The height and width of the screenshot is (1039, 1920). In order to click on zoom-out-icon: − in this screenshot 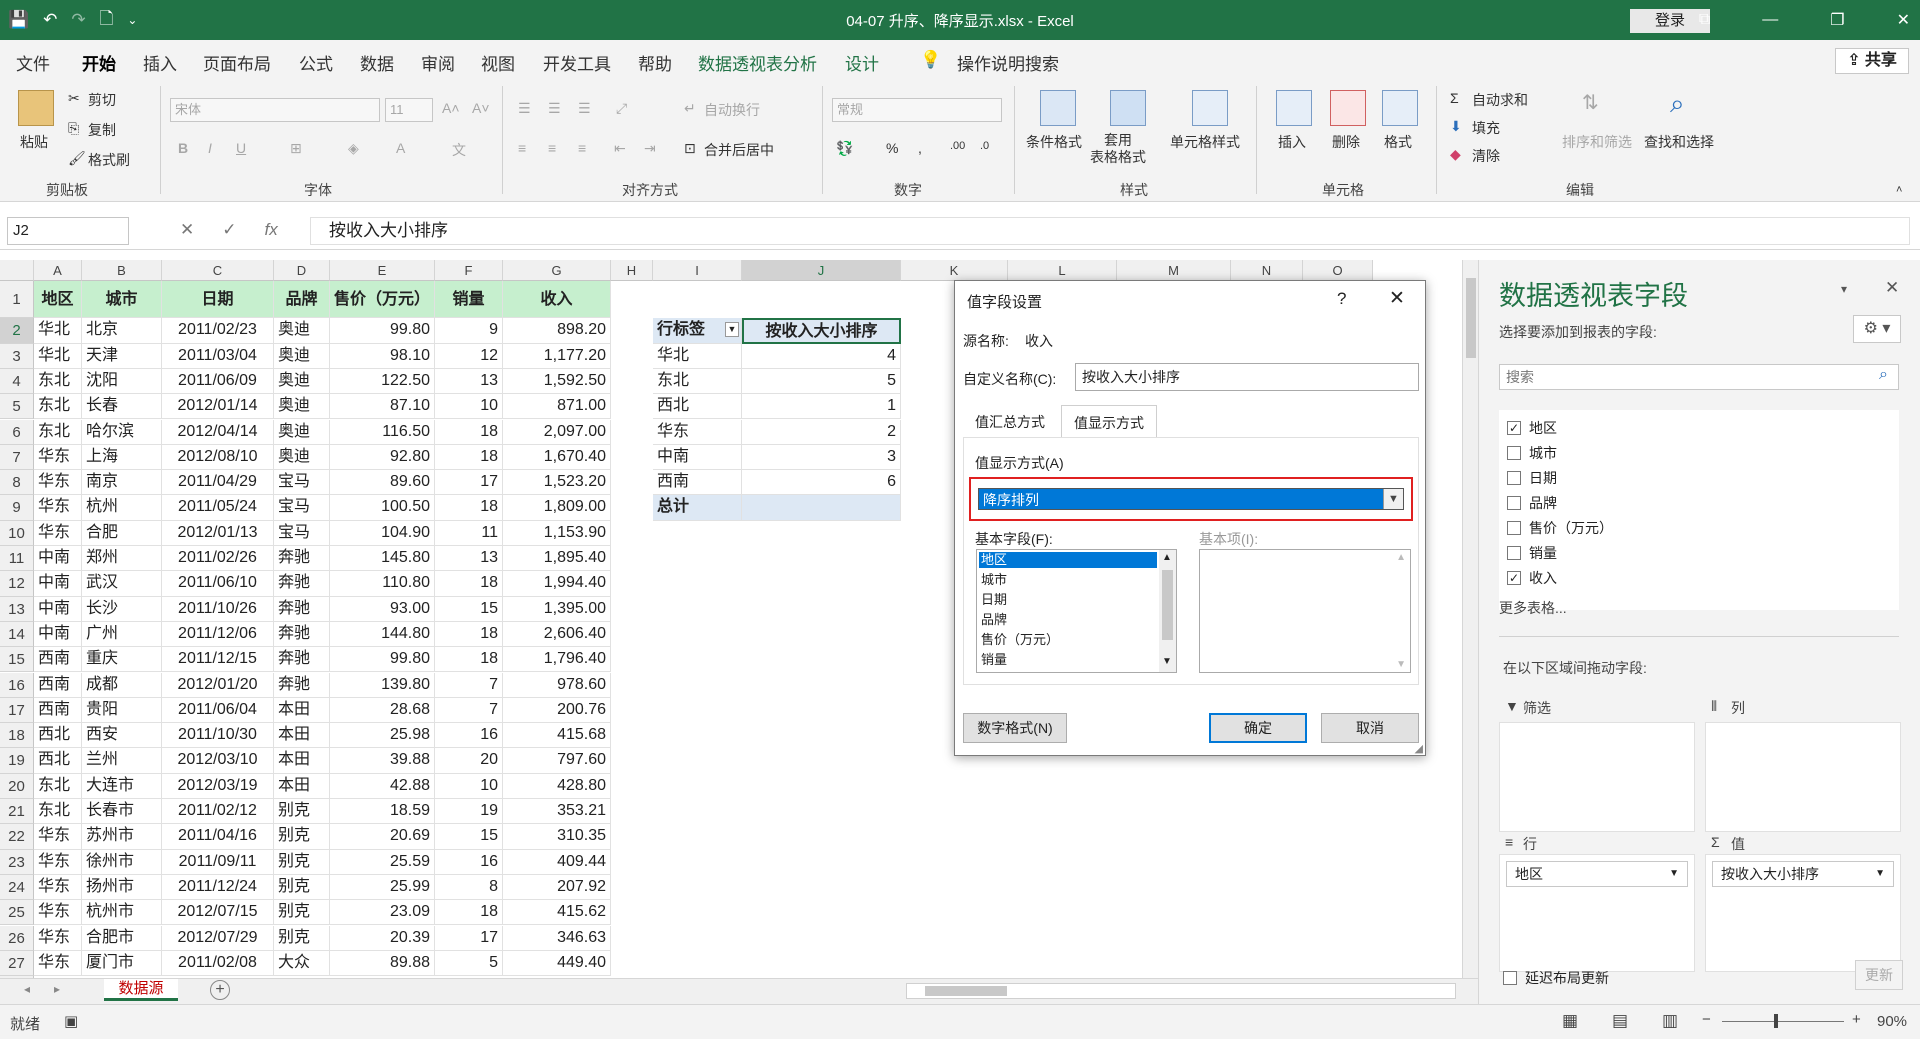, I will do `click(1706, 1019)`.